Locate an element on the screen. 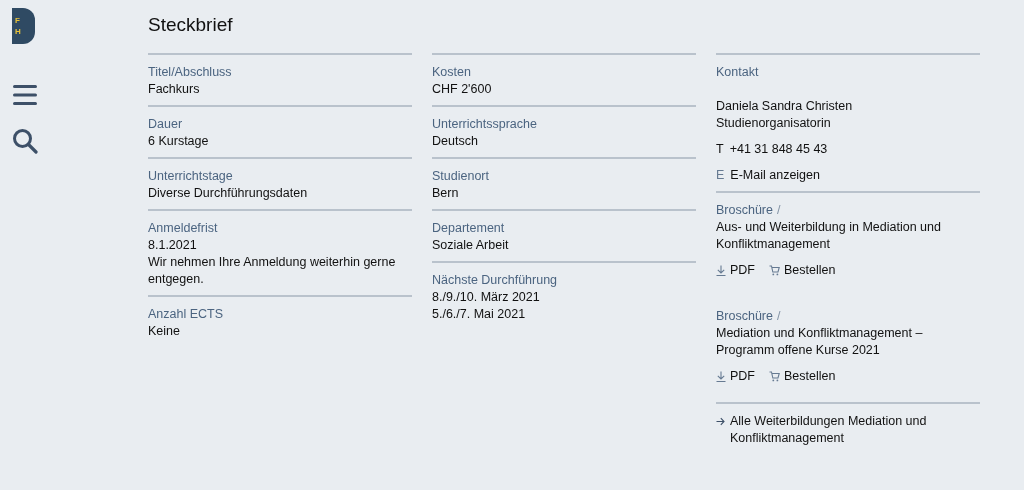 The width and height of the screenshot is (1024, 490). search-icon is located at coordinates (25, 141).